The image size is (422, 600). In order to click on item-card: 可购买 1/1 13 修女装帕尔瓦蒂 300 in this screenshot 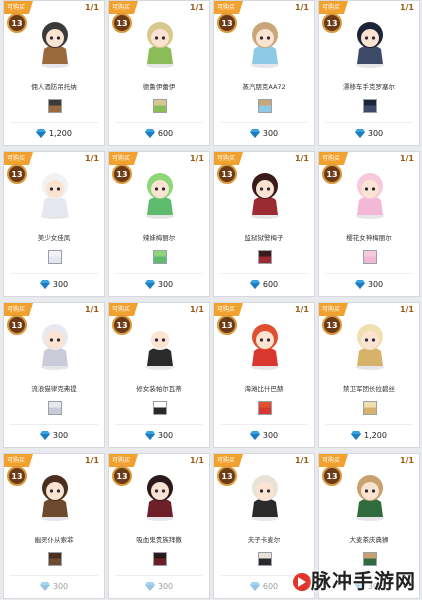, I will do `click(159, 375)`.